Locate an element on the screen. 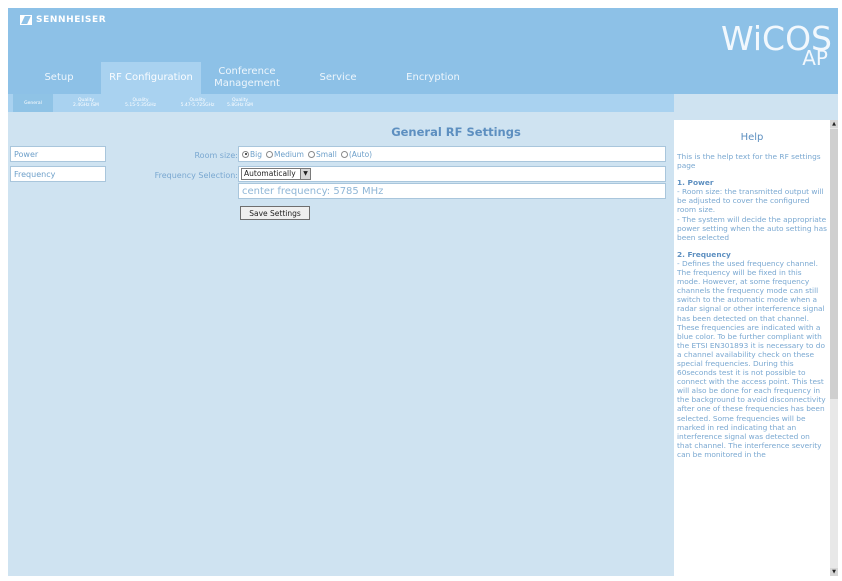 The height and width of the screenshot is (581, 842). help-scrollbar: ▲ ▼ is located at coordinates (834, 348).